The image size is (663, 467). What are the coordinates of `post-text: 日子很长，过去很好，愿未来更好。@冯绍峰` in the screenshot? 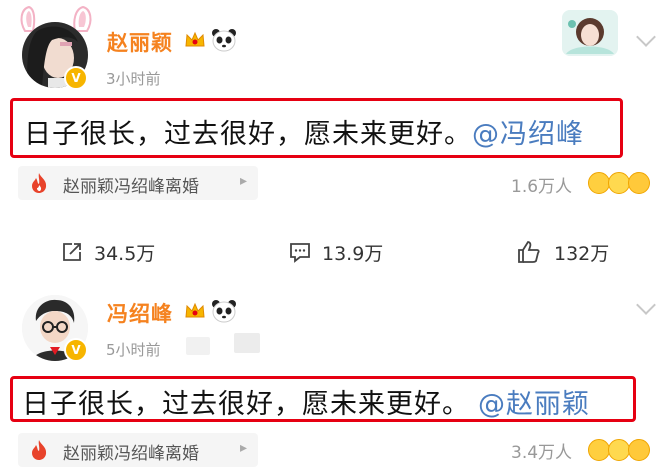 It's located at (304, 131).